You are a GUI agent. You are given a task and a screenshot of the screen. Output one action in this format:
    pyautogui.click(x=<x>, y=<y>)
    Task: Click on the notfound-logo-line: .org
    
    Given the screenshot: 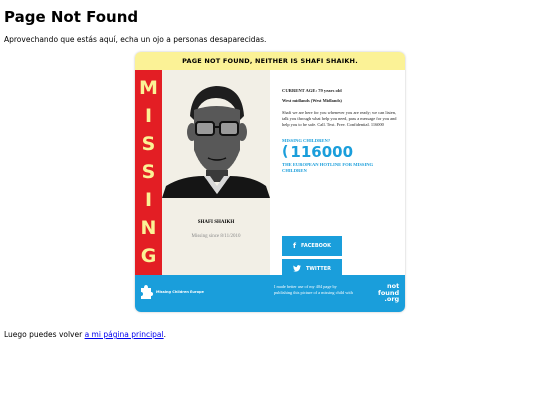 What is the action you would take?
    pyautogui.click(x=392, y=299)
    